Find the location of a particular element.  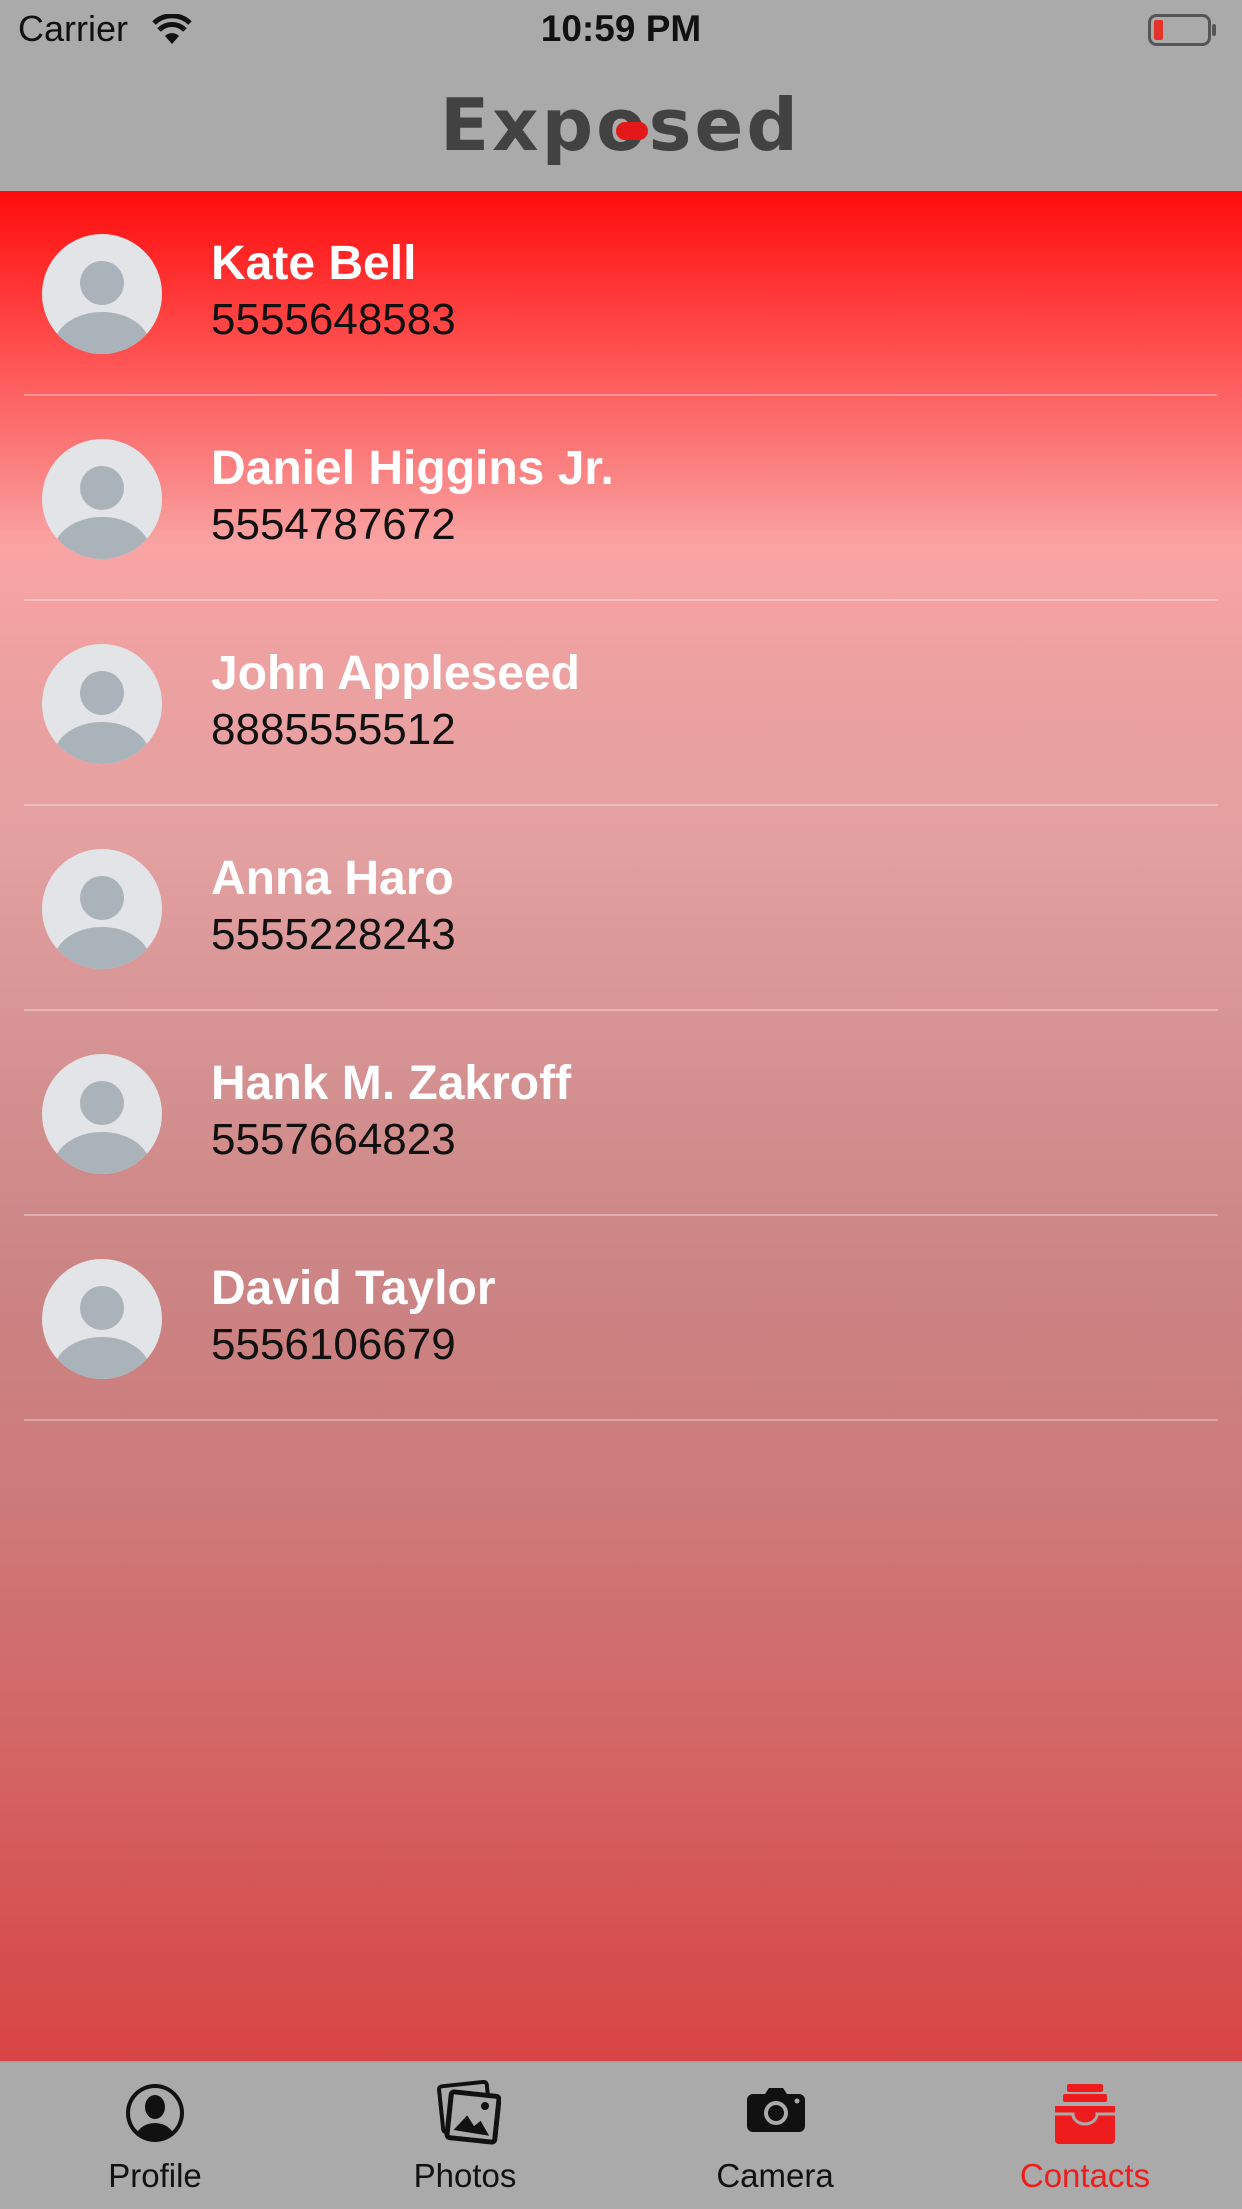

tab-label: Profile is located at coordinates (155, 2175).